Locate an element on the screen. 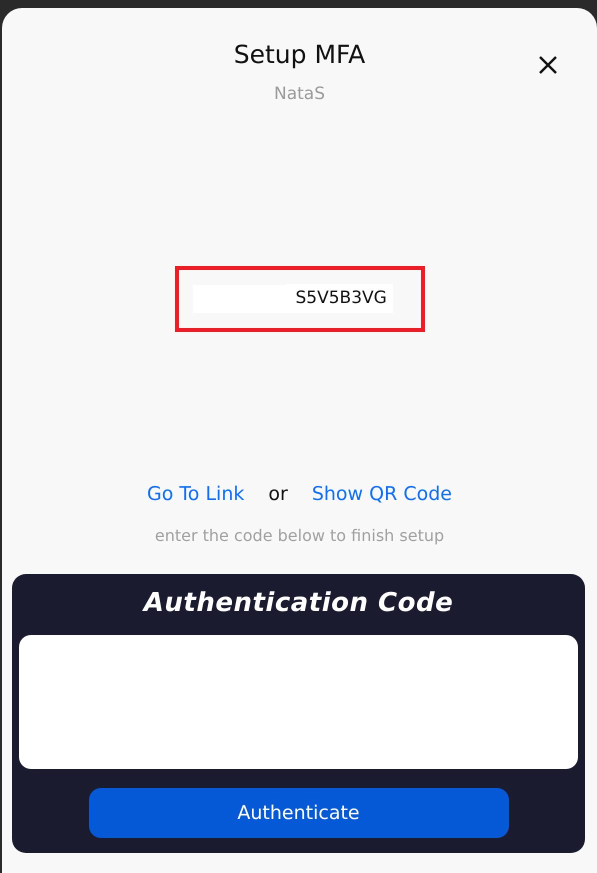 This screenshot has height=873, width=597. text-link: Show QR Code is located at coordinates (382, 494).